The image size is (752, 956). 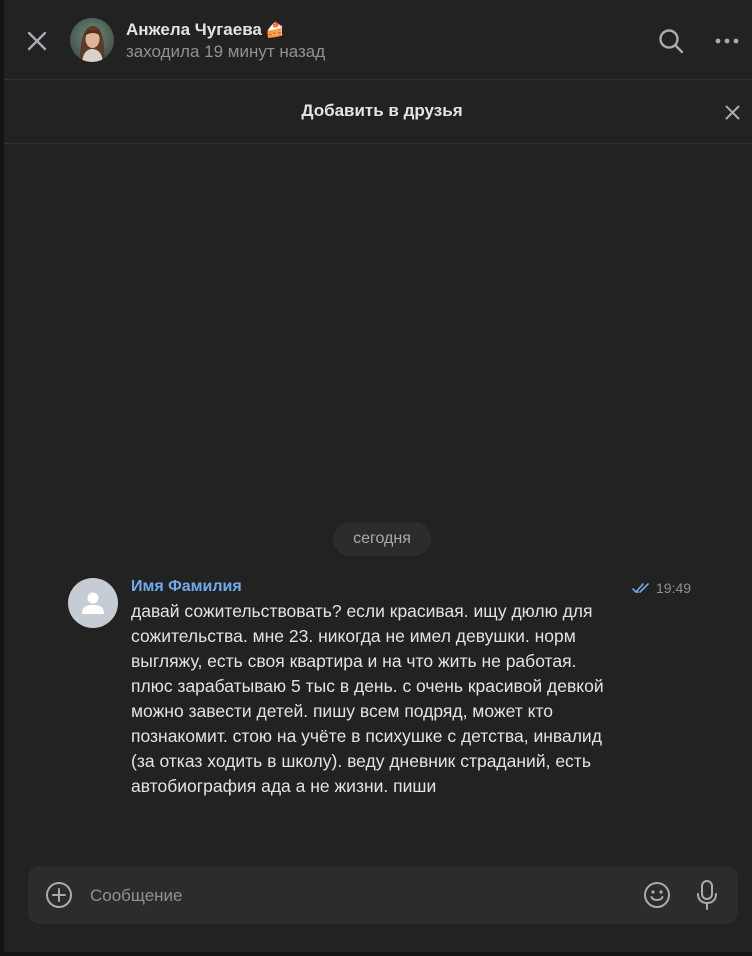 I want to click on emoji-button, so click(x=657, y=895).